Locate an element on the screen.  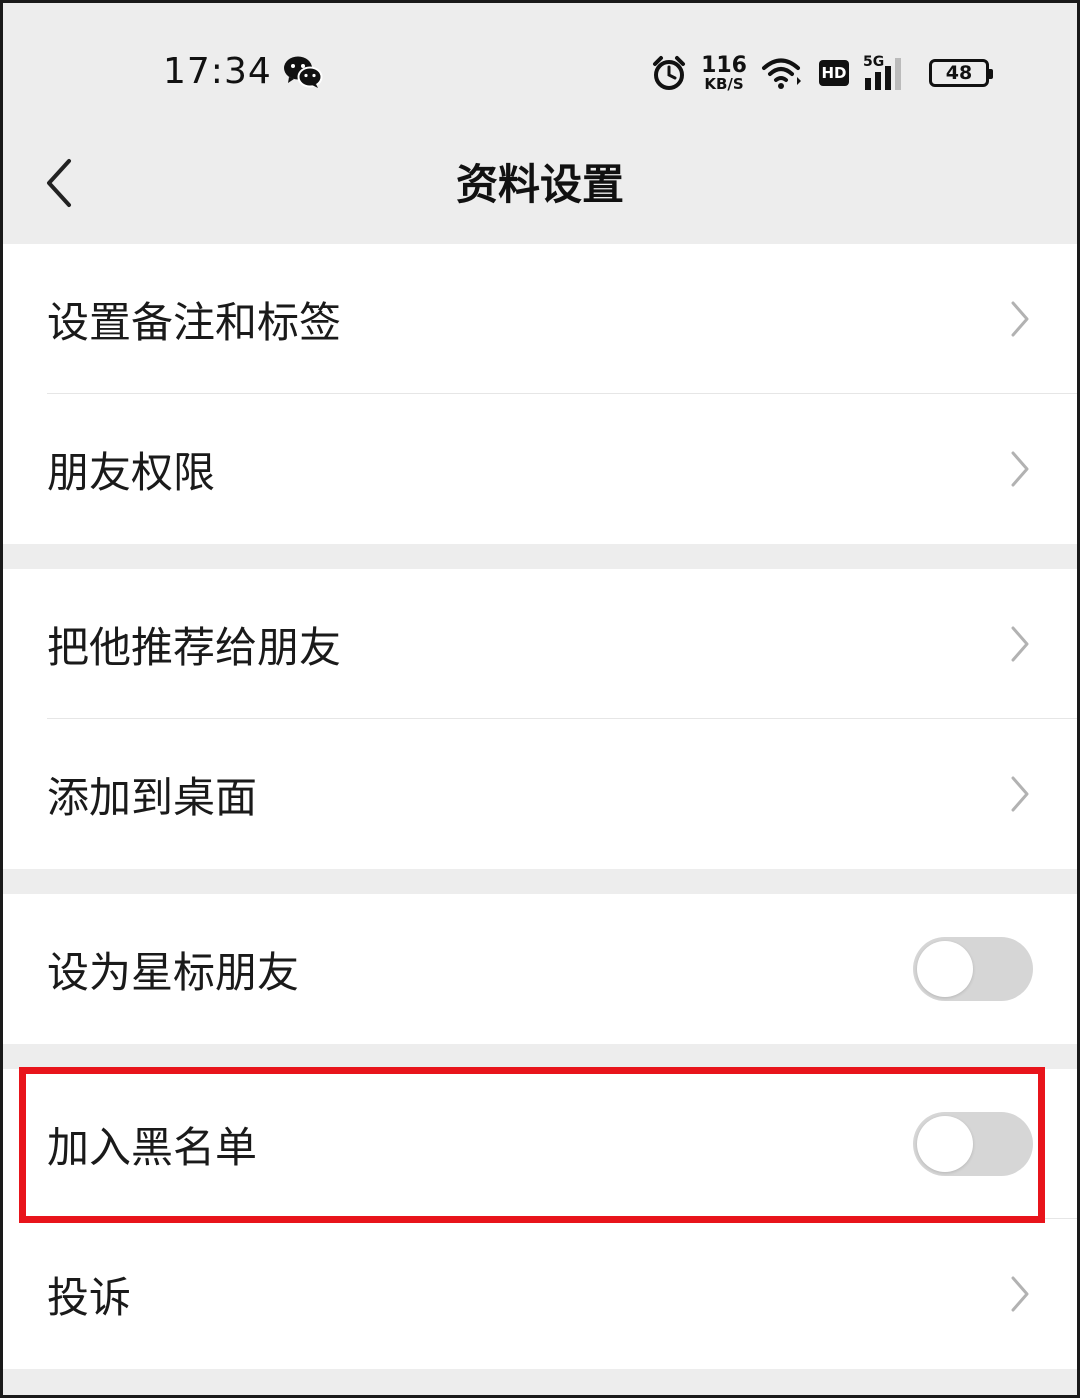
blacklist-toggle is located at coordinates (973, 1144).